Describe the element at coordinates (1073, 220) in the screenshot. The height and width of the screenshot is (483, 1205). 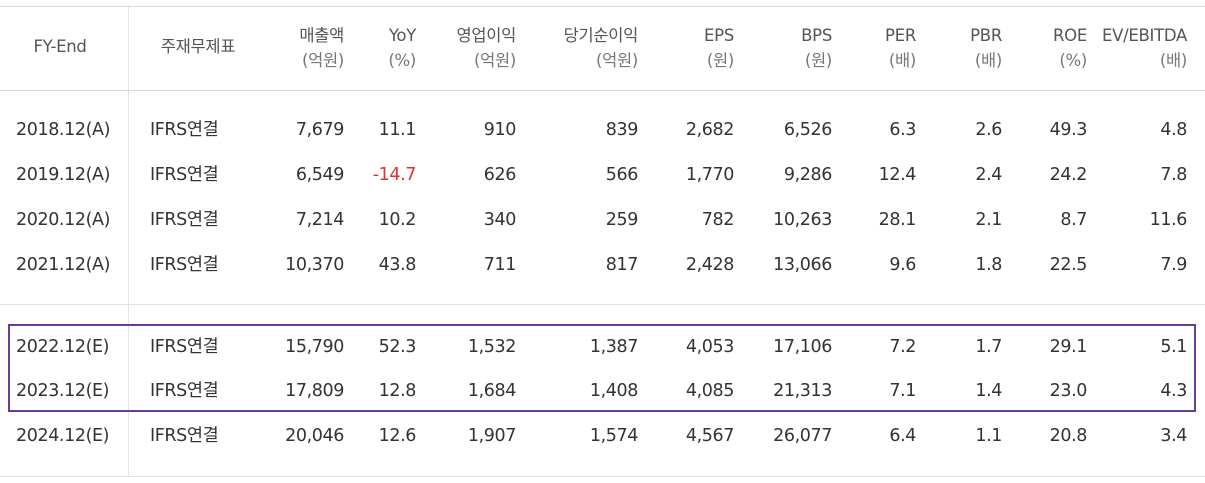
I see `cell-roe: 8.7` at that location.